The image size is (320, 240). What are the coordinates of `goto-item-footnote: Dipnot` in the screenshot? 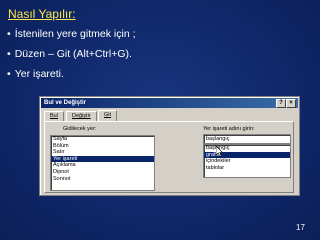 It's located at (102, 172).